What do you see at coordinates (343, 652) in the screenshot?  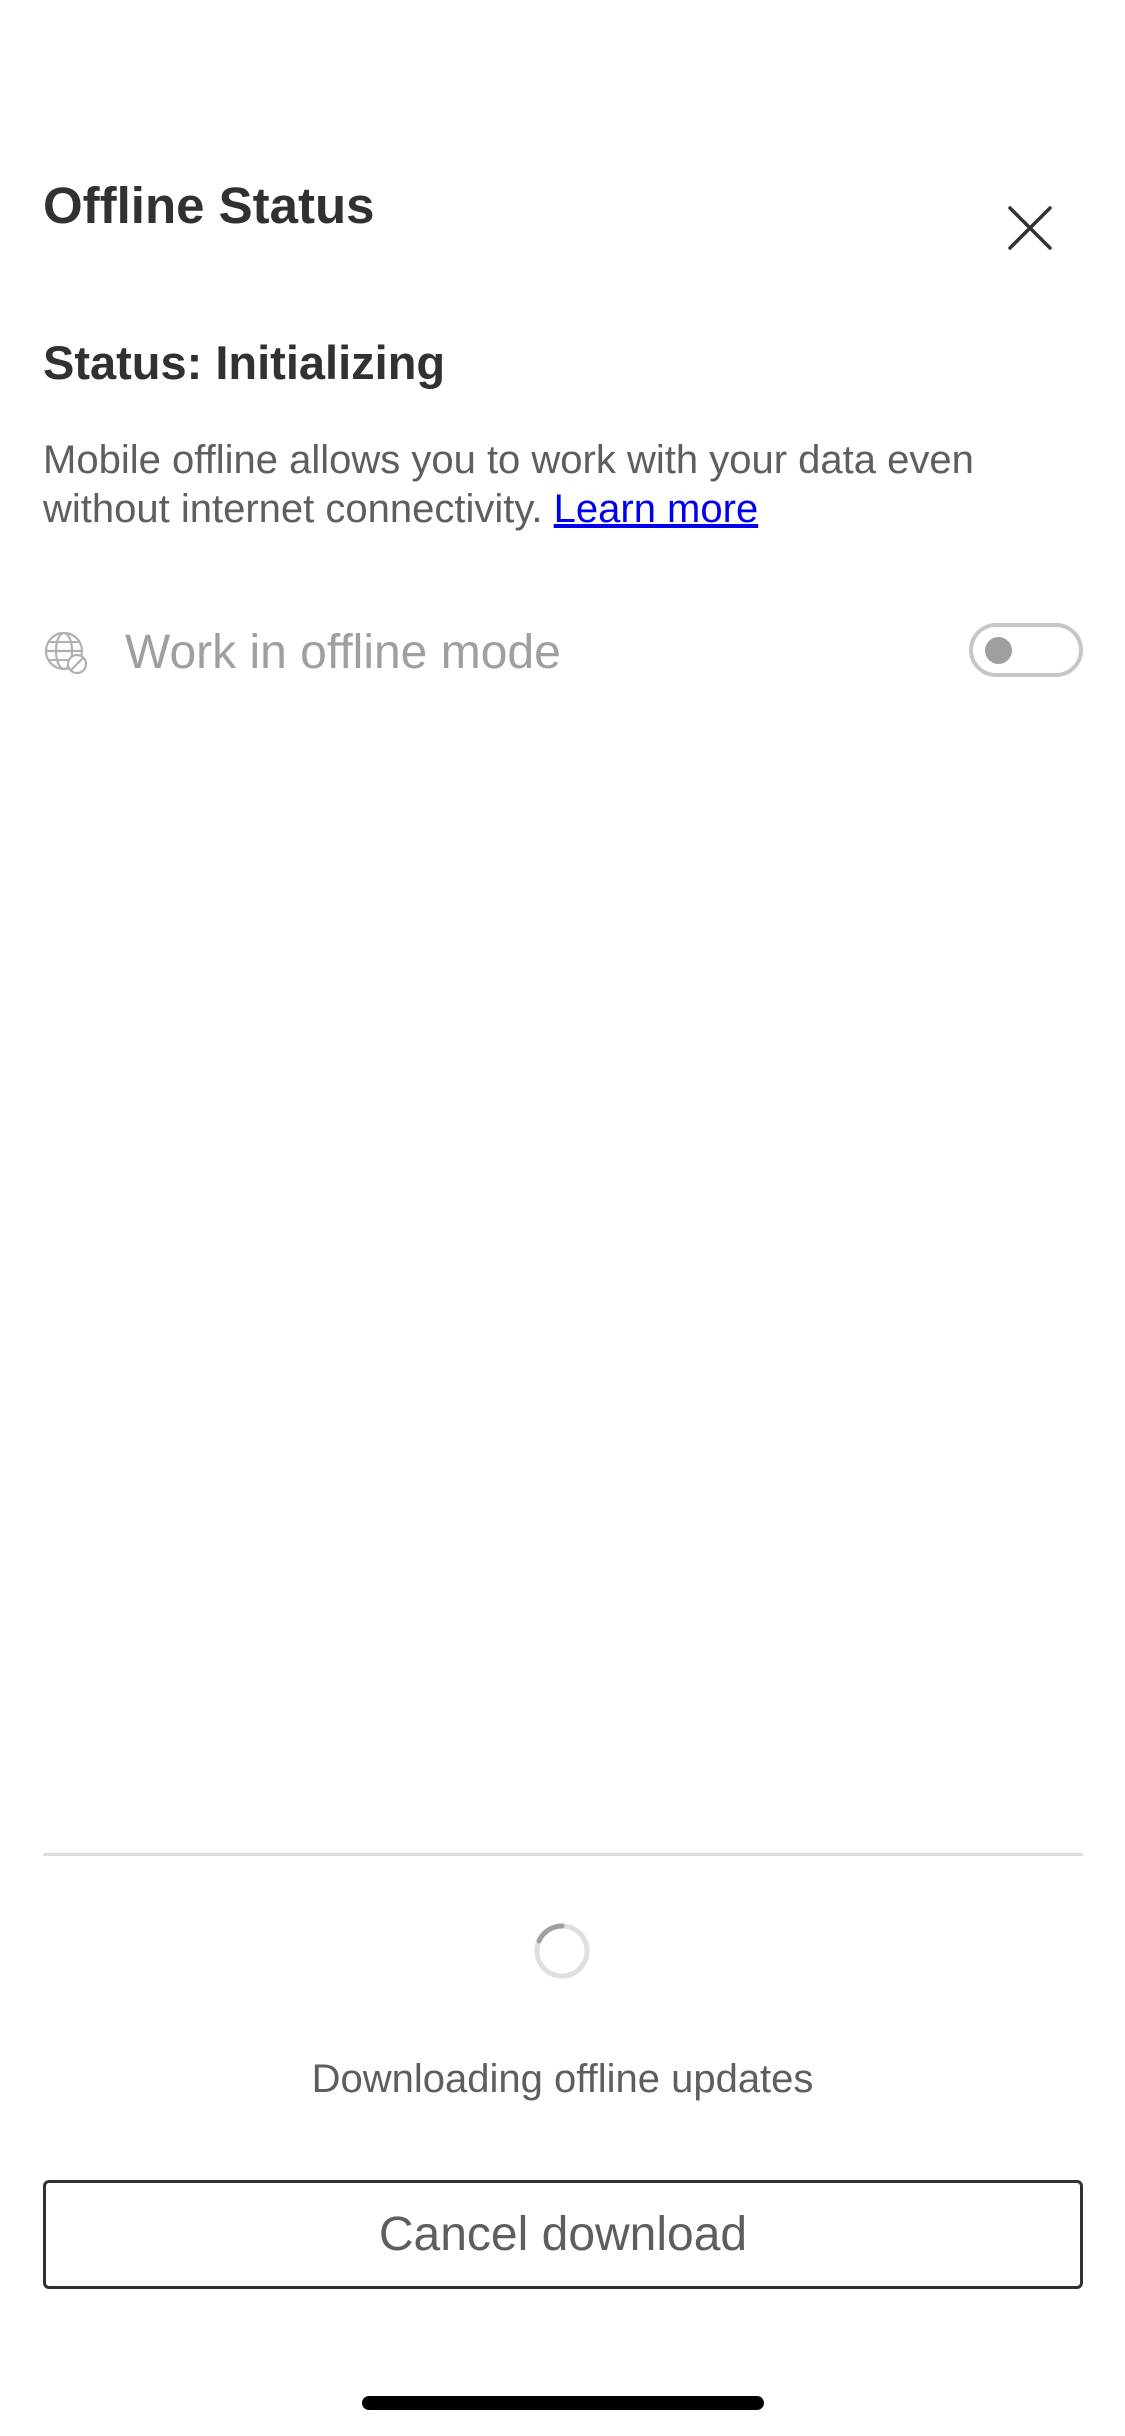 I see `offline-mode-label: Work in offline mode` at bounding box center [343, 652].